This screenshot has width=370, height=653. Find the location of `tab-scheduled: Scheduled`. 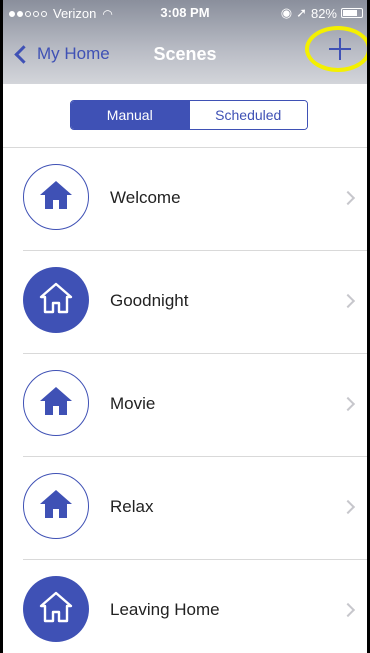

tab-scheduled: Scheduled is located at coordinates (247, 115).